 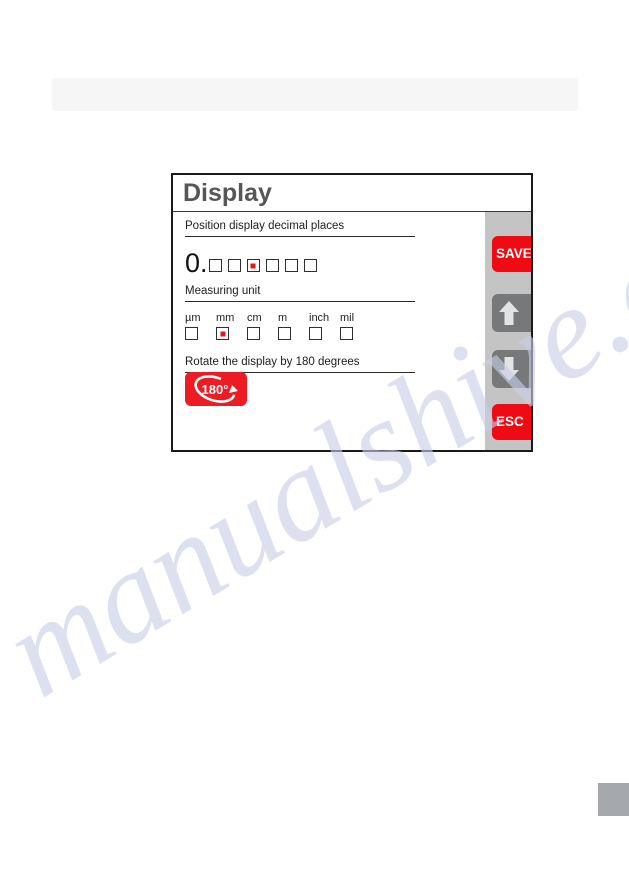 I want to click on screen-sidebar: SAVE ESC, so click(x=508, y=331).